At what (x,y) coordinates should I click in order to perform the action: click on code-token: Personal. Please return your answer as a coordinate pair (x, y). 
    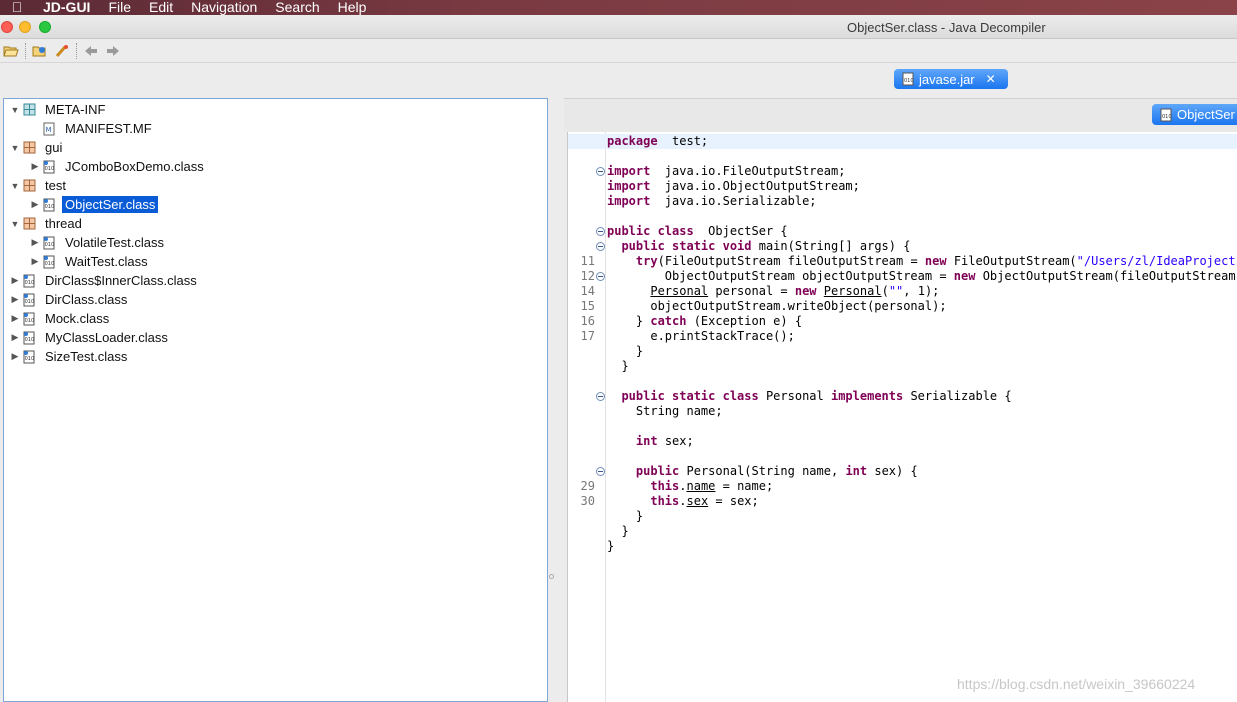
    Looking at the image, I should click on (794, 396).